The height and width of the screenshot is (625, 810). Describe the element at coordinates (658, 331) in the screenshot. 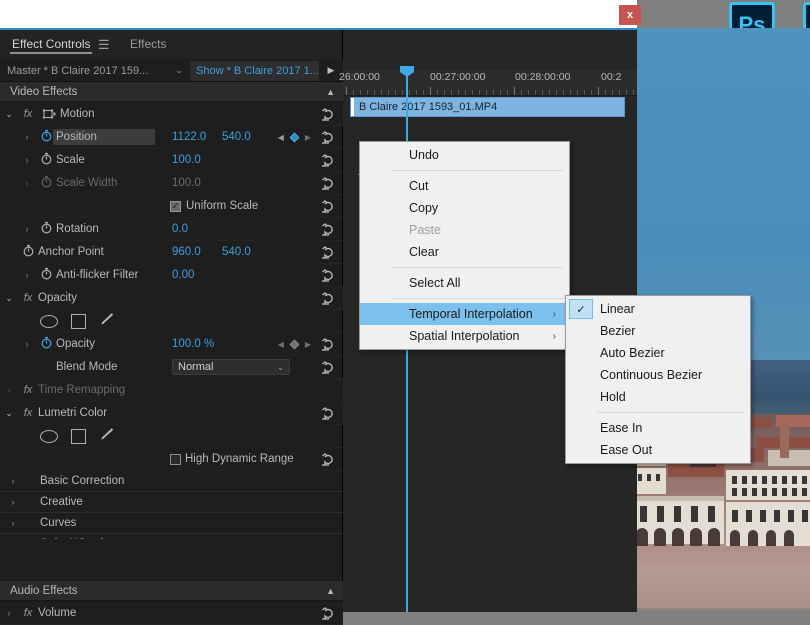

I see `submenu-item-bezier: Bezier` at that location.